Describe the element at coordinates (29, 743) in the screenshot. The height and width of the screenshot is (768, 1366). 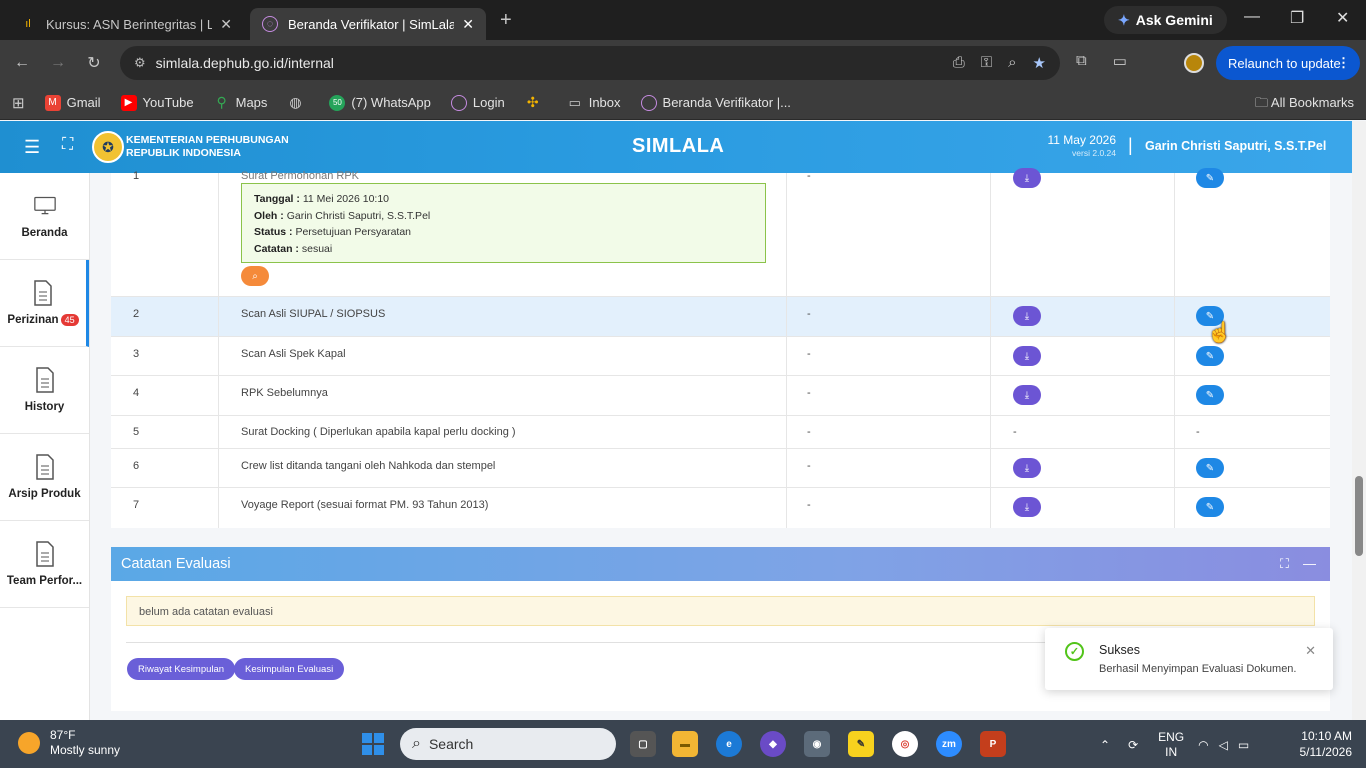
I see `sun-icon` at that location.